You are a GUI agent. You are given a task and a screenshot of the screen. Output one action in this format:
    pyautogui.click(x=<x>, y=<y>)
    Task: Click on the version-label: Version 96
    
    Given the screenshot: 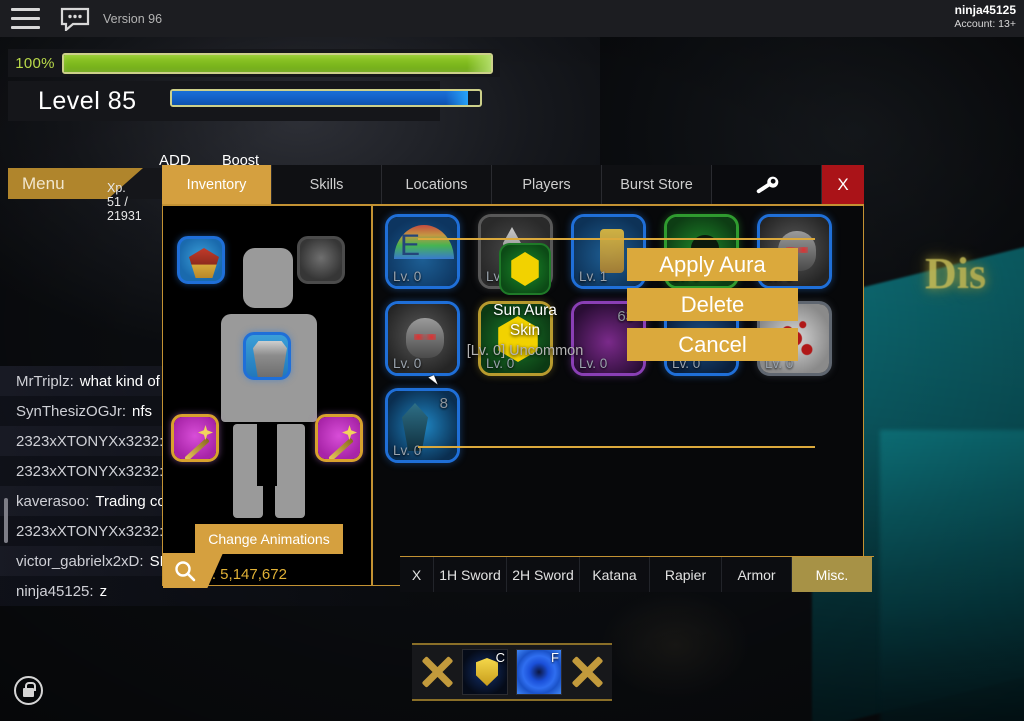 What is the action you would take?
    pyautogui.click(x=133, y=19)
    